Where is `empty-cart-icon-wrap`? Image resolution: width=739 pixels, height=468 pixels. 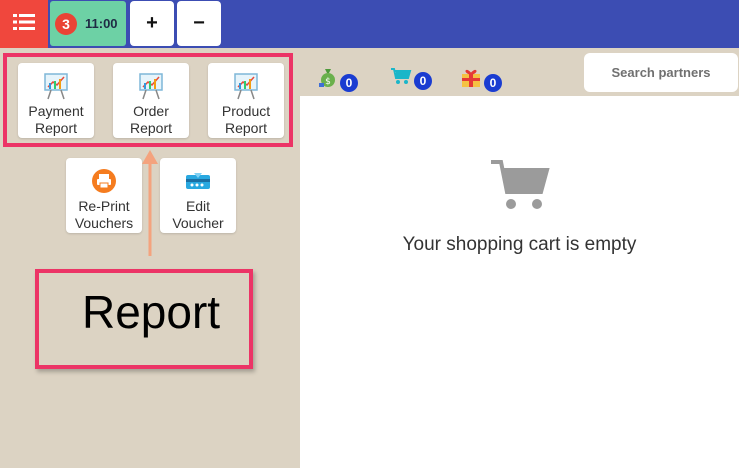
empty-cart-icon-wrap is located at coordinates (519, 187).